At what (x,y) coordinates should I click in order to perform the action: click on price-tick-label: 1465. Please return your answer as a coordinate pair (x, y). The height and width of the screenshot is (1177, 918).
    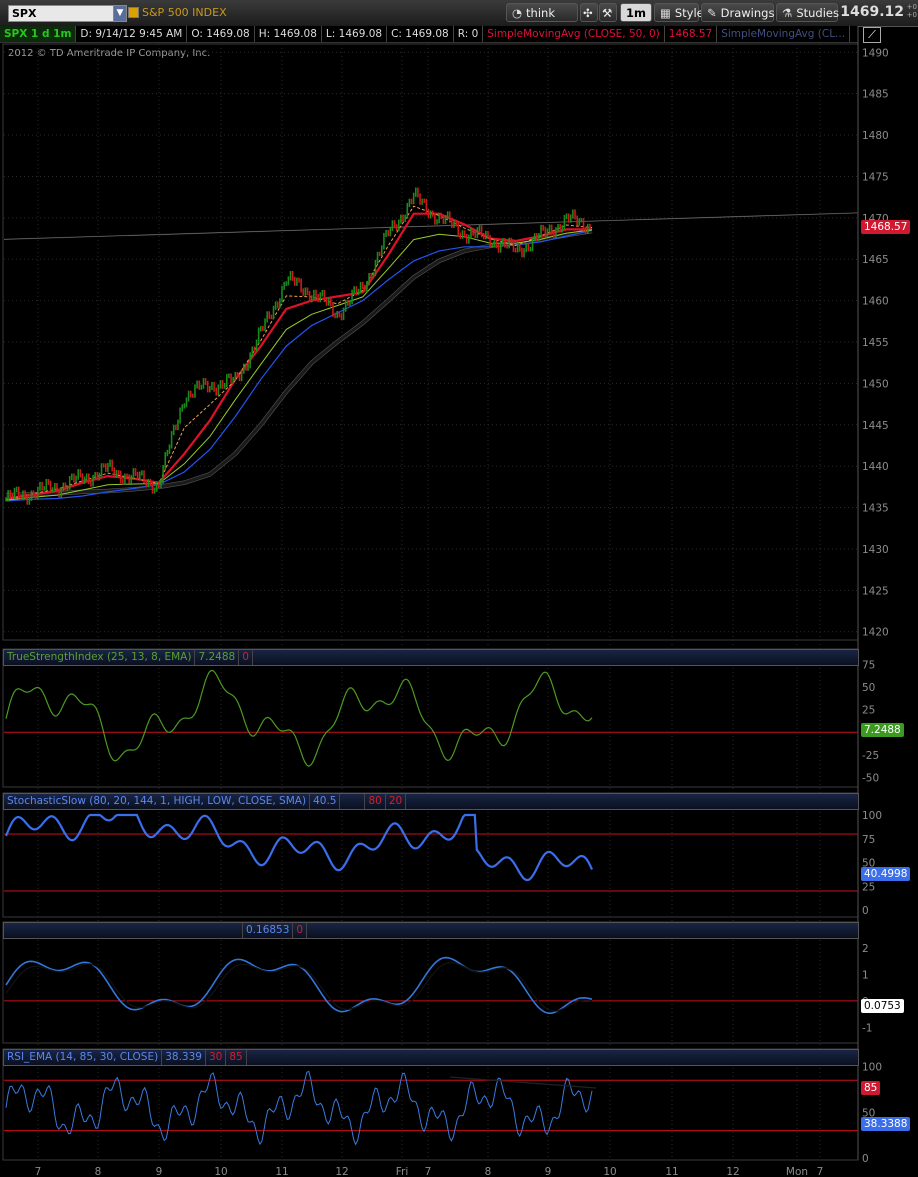
    Looking at the image, I should click on (875, 260).